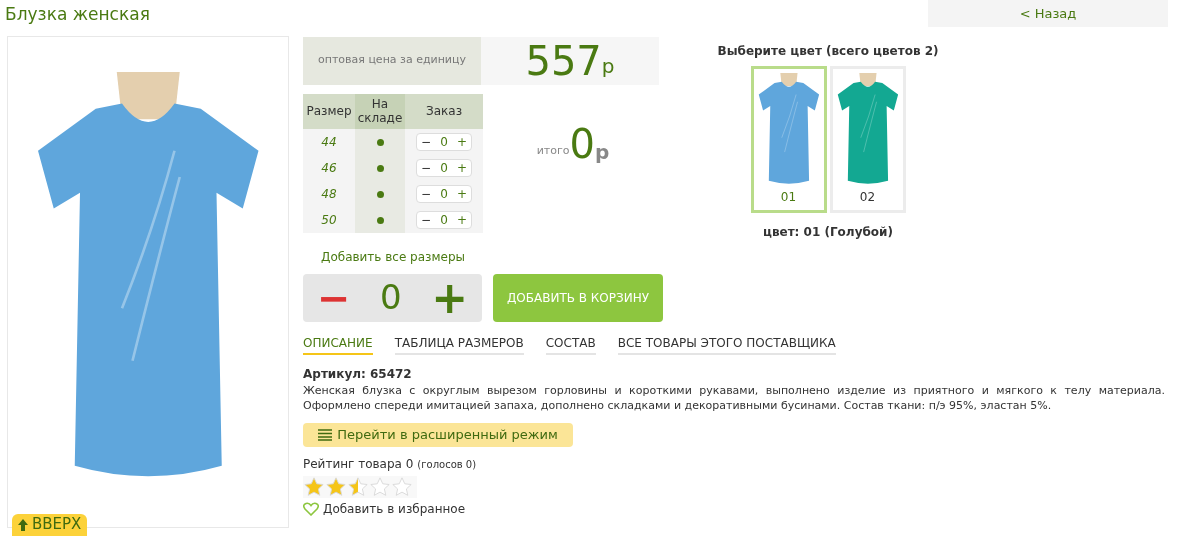  What do you see at coordinates (50, 524) in the screenshot?
I see `scroll-up-button: ВВЕРХ` at bounding box center [50, 524].